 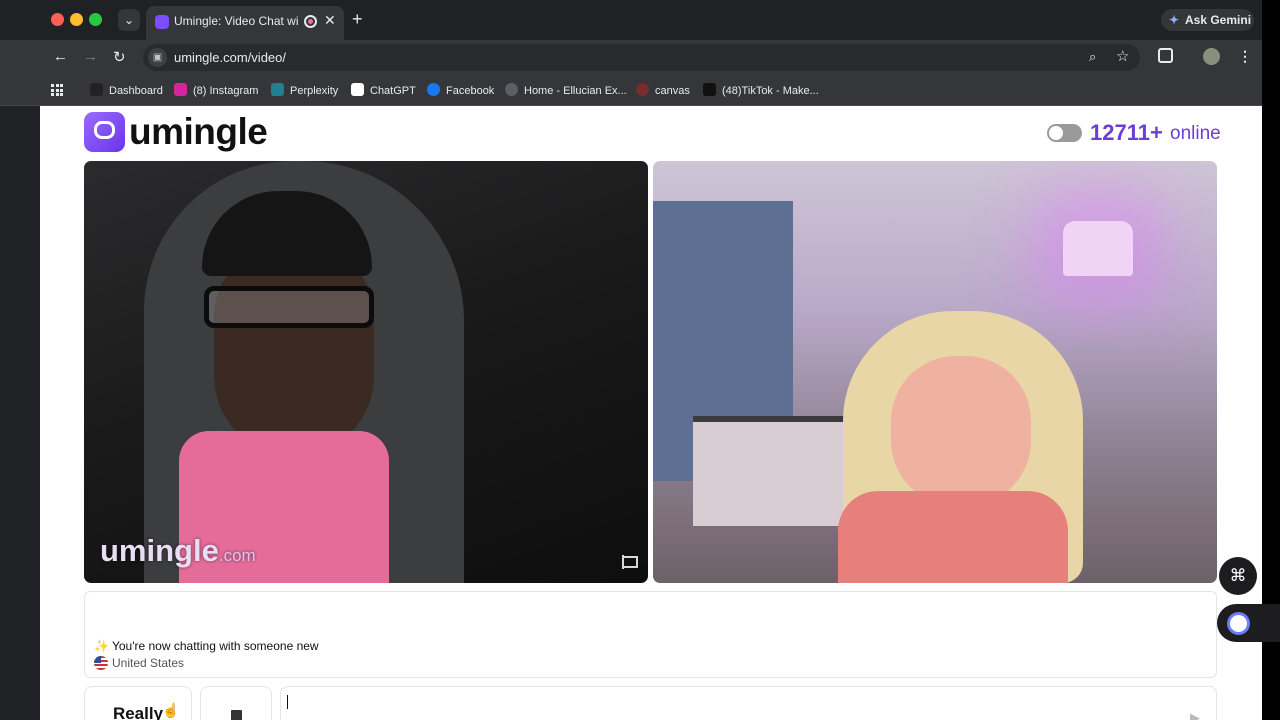 What do you see at coordinates (748, 703) in the screenshot?
I see `message-input` at bounding box center [748, 703].